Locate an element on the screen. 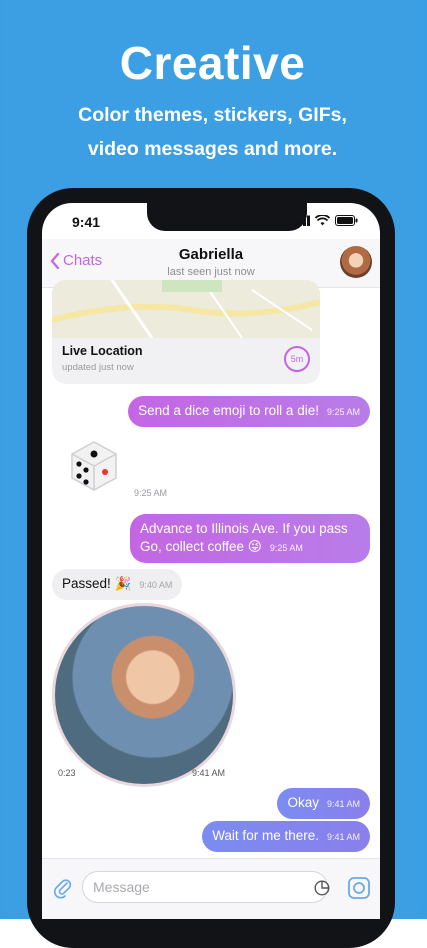 This screenshot has height=948, width=427. sticker-icon is located at coordinates (322, 888).